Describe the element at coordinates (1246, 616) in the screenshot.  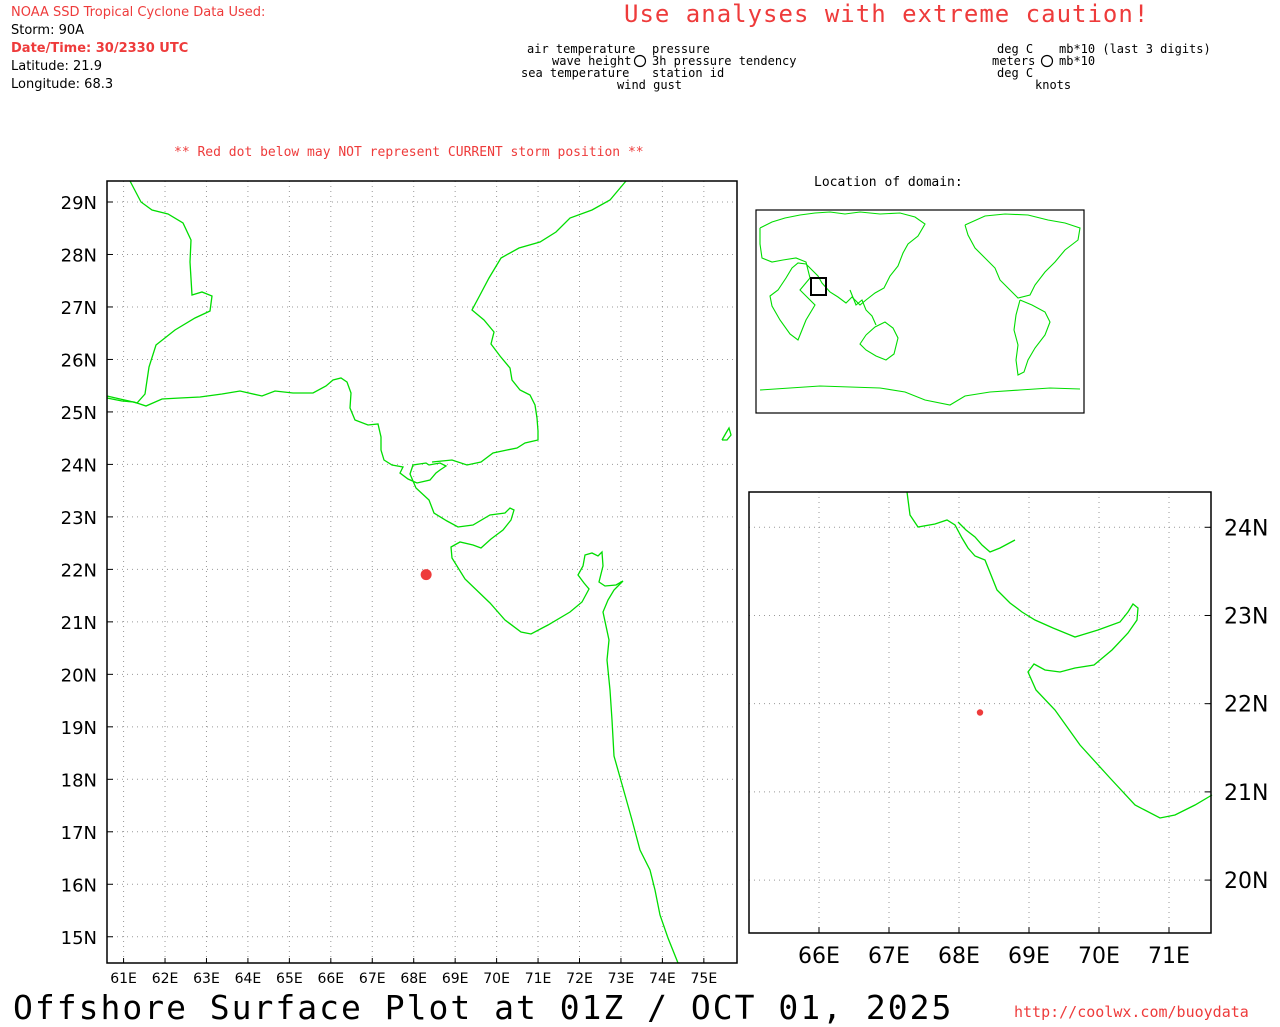
I see `lat-tick-label: 23N` at that location.